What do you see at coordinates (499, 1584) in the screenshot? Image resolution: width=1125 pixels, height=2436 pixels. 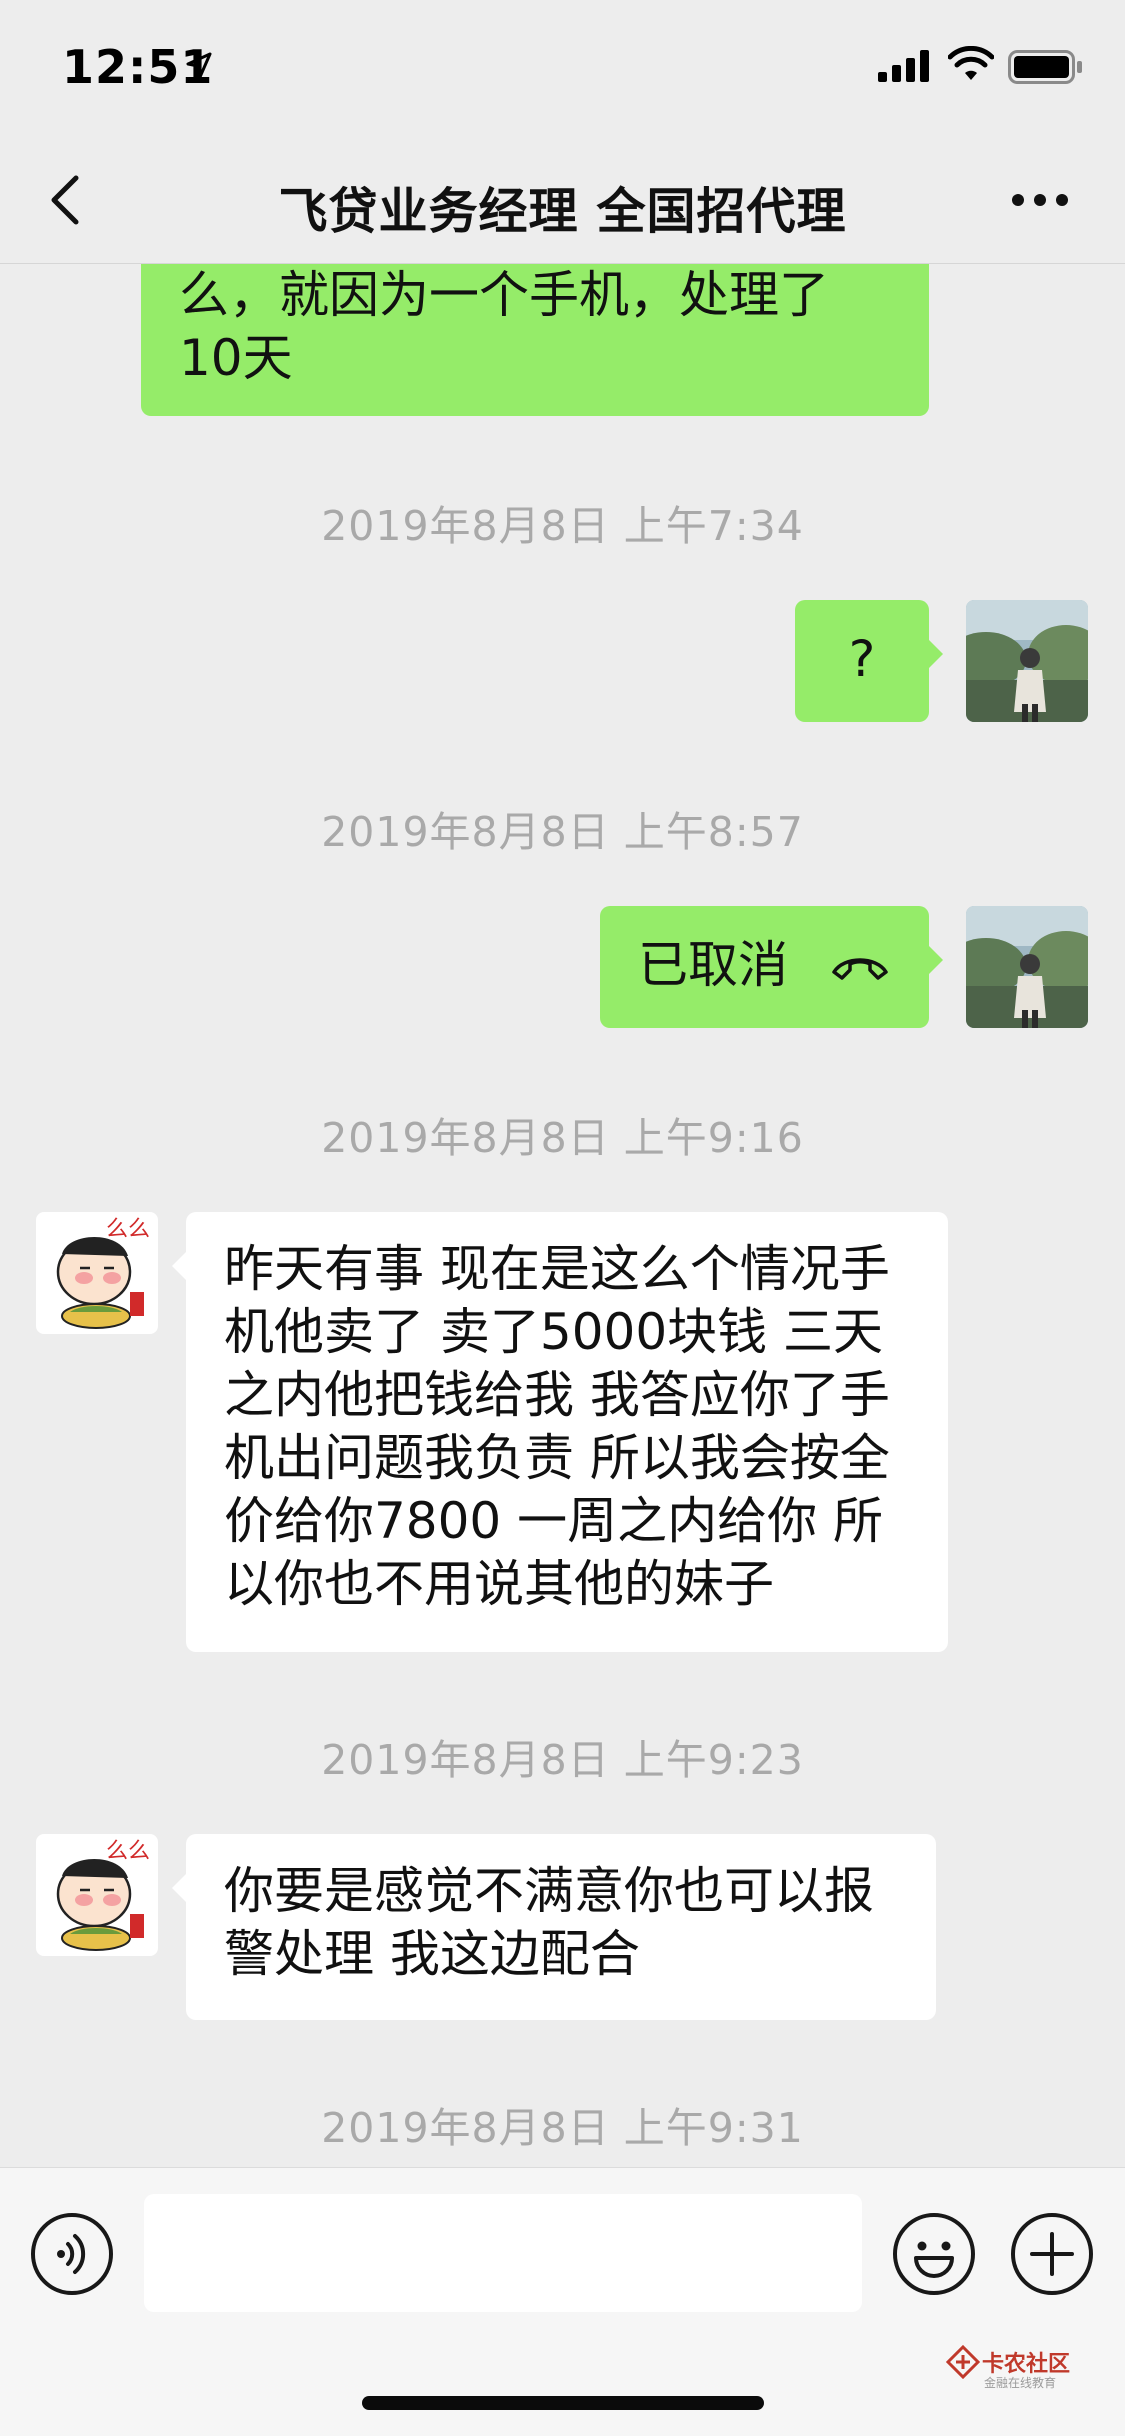 I see `message-line: 以你也不用说其他的妹子` at bounding box center [499, 1584].